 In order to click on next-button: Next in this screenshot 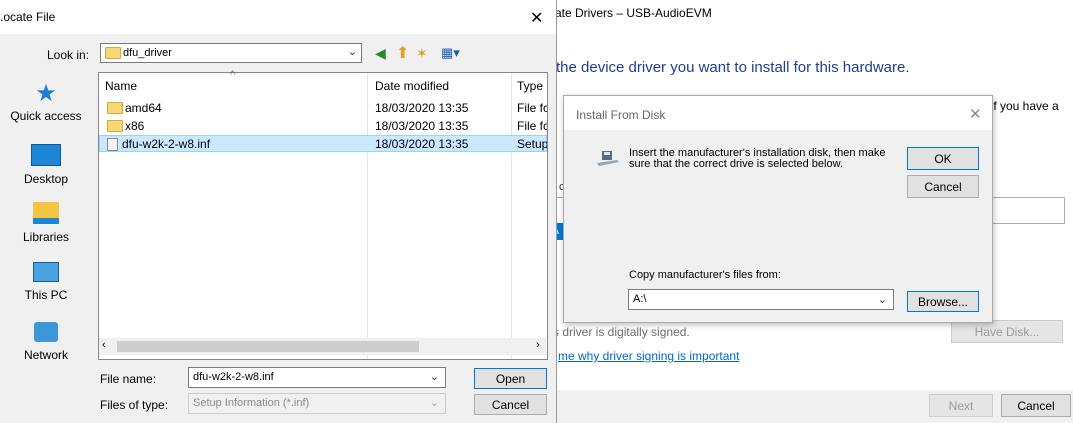, I will do `click(961, 405)`.